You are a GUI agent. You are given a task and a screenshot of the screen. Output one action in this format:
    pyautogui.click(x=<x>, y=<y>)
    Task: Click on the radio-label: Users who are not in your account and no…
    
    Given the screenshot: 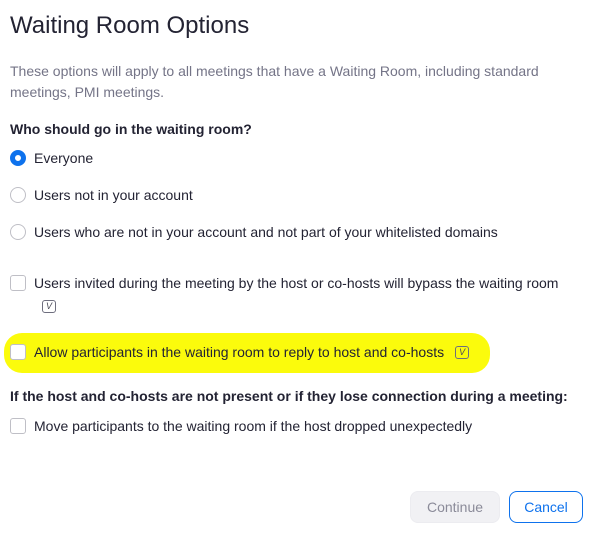 What is the action you would take?
    pyautogui.click(x=266, y=232)
    